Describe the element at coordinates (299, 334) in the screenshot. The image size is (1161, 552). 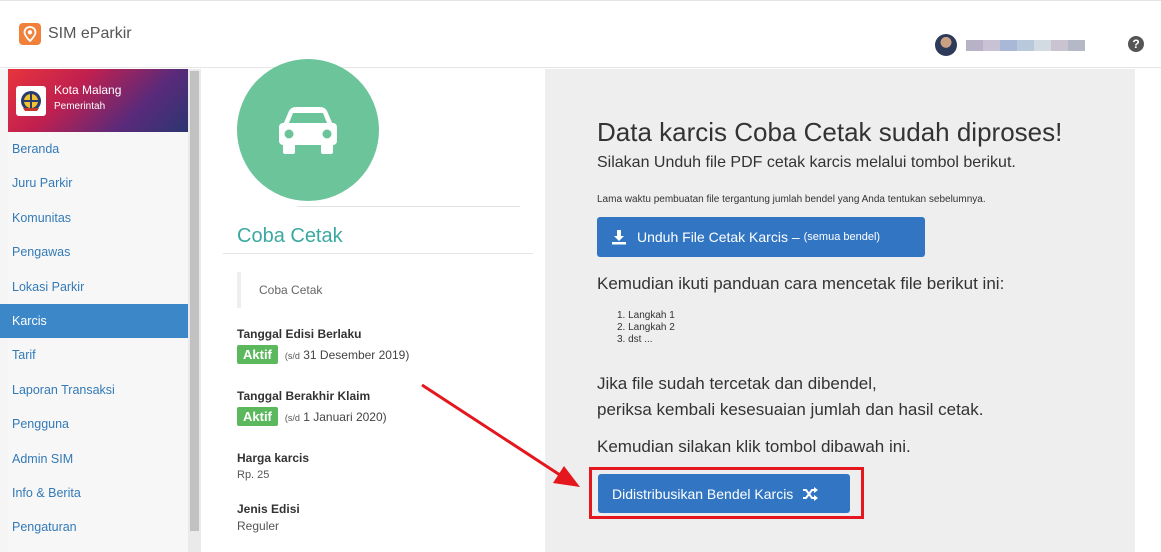
I see `tanggal-edisi-label: Tanggal Edisi Berlaku` at that location.